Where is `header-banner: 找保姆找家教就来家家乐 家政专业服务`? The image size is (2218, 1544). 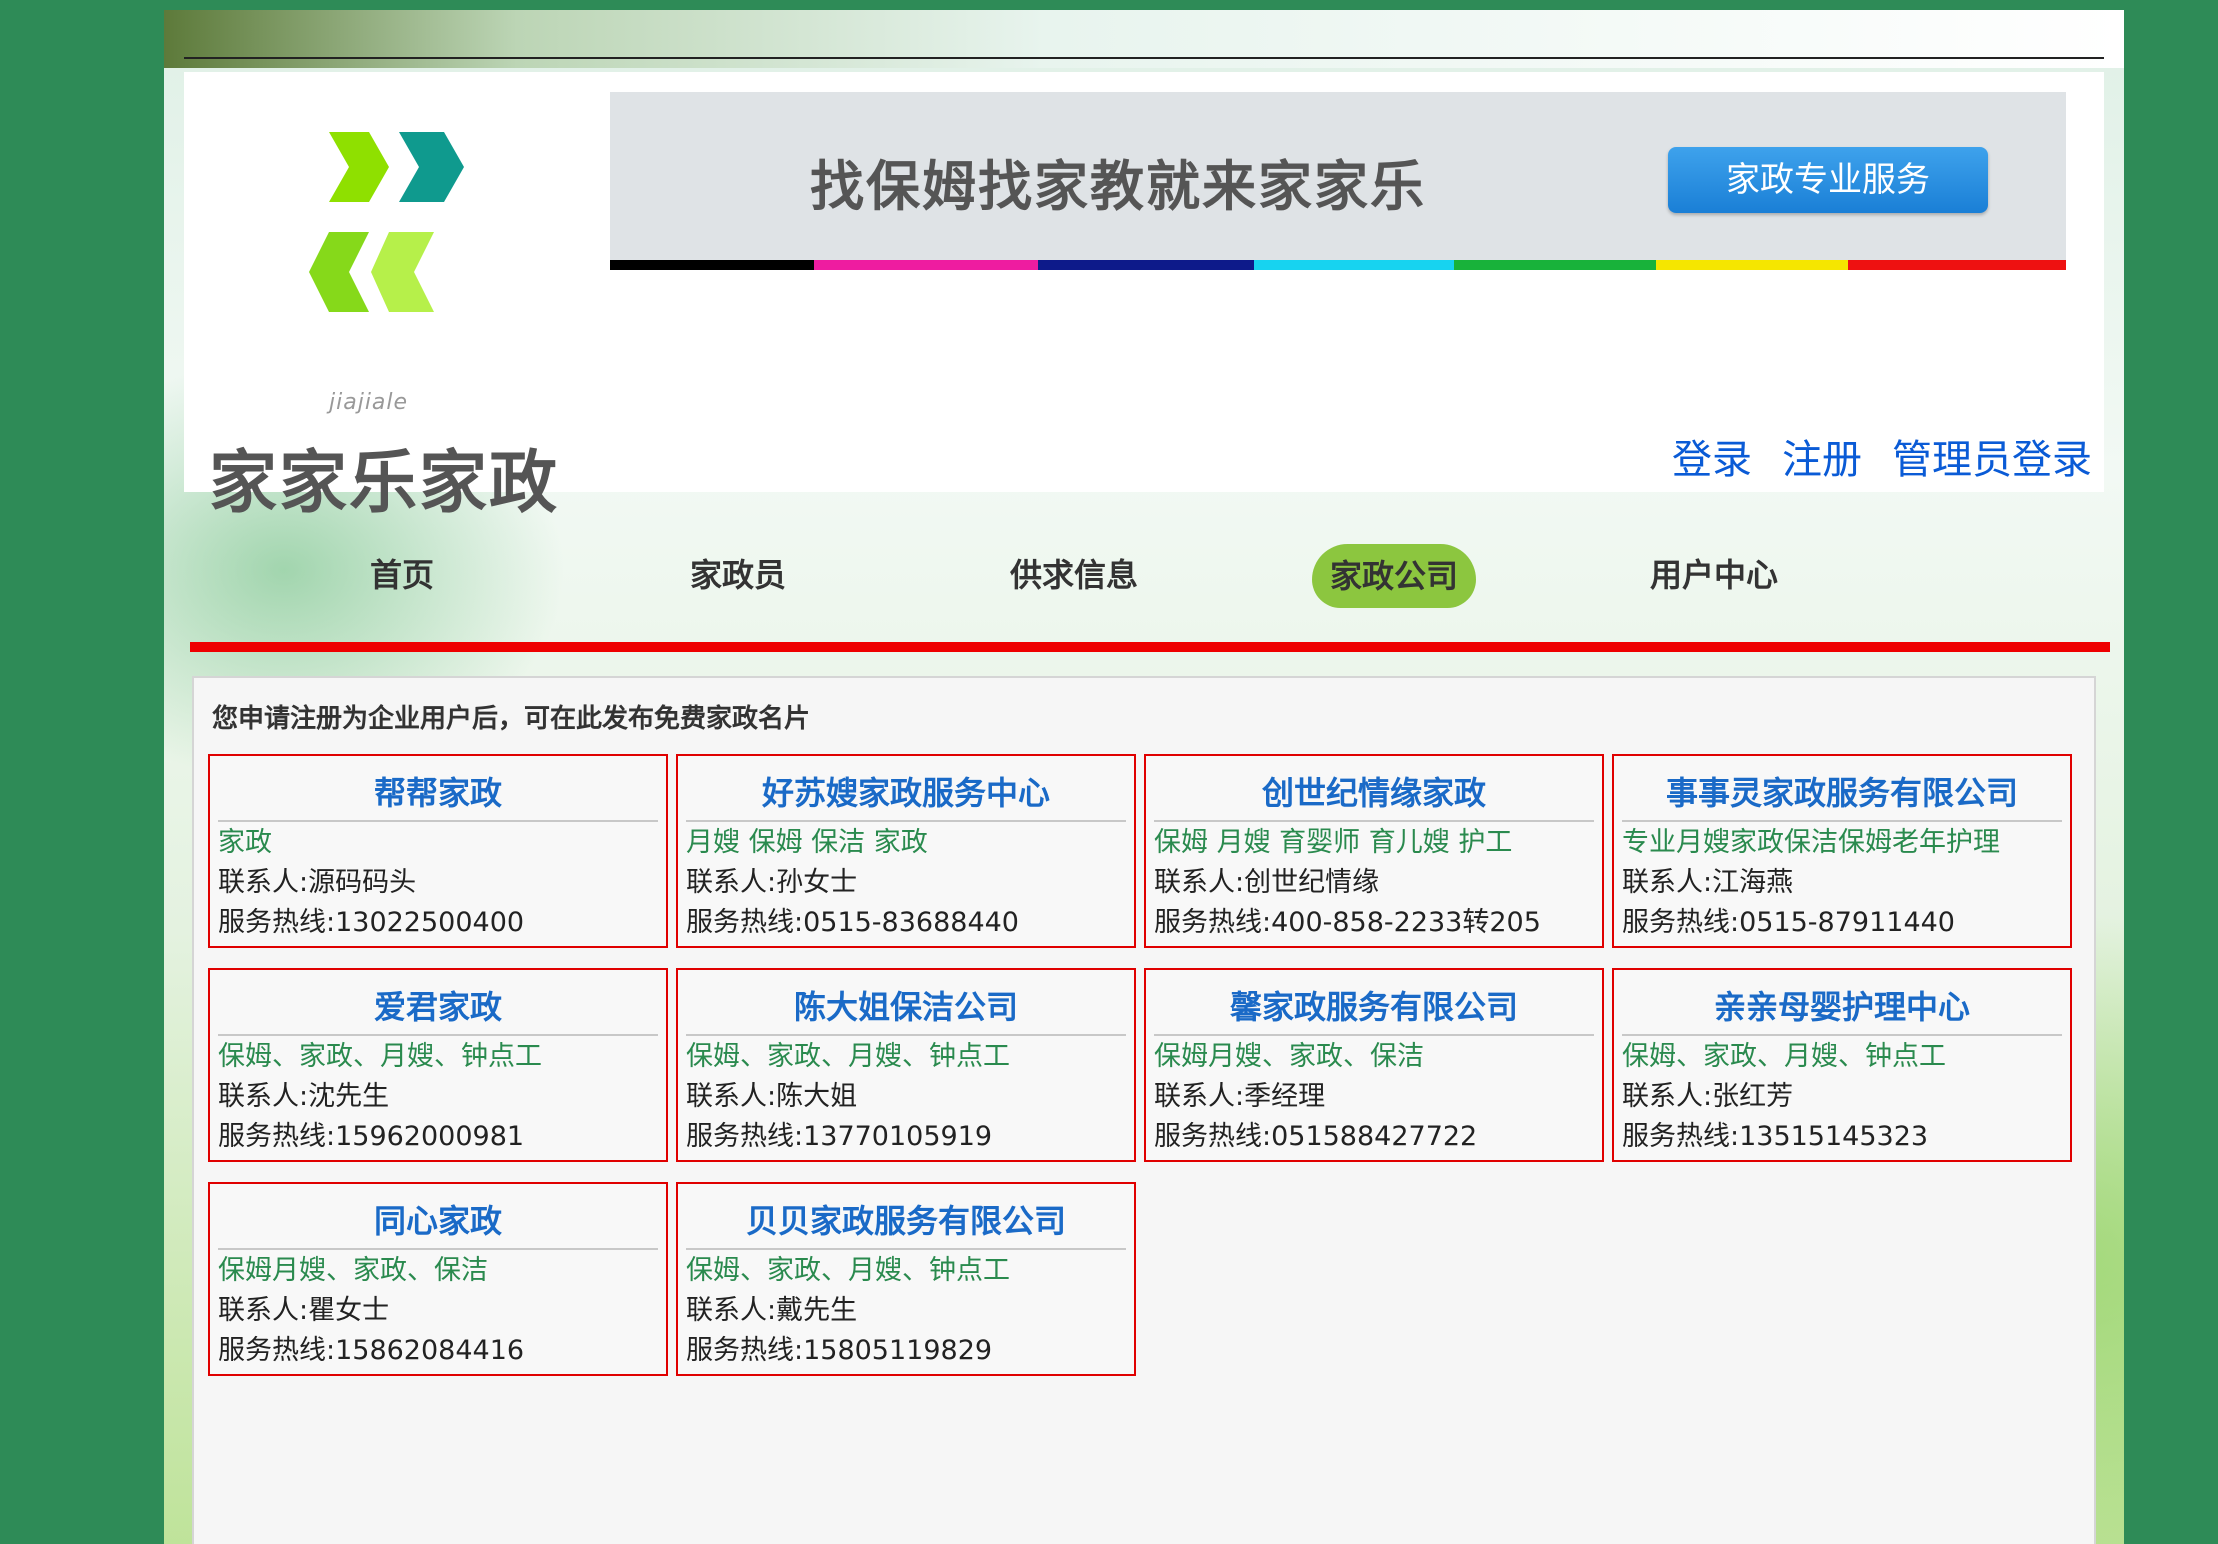 header-banner: 找保姆找家教就来家家乐 家政专业服务 is located at coordinates (1338, 181).